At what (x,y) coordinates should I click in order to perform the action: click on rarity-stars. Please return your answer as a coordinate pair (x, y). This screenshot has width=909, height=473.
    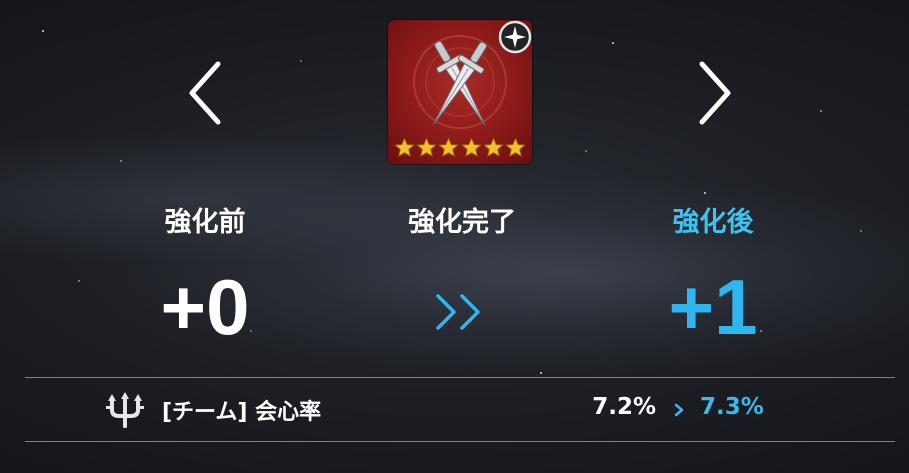
    Looking at the image, I should click on (460, 147).